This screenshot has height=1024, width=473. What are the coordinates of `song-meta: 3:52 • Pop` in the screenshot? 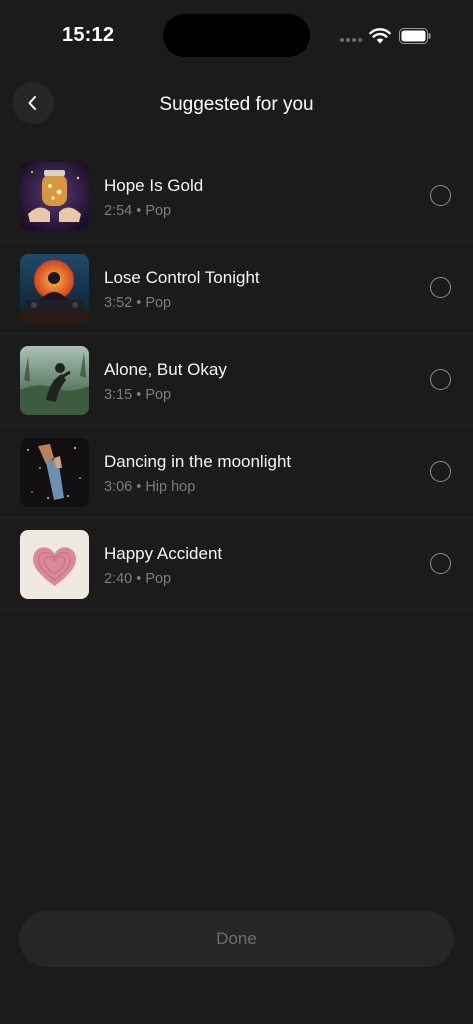 It's located at (137, 303).